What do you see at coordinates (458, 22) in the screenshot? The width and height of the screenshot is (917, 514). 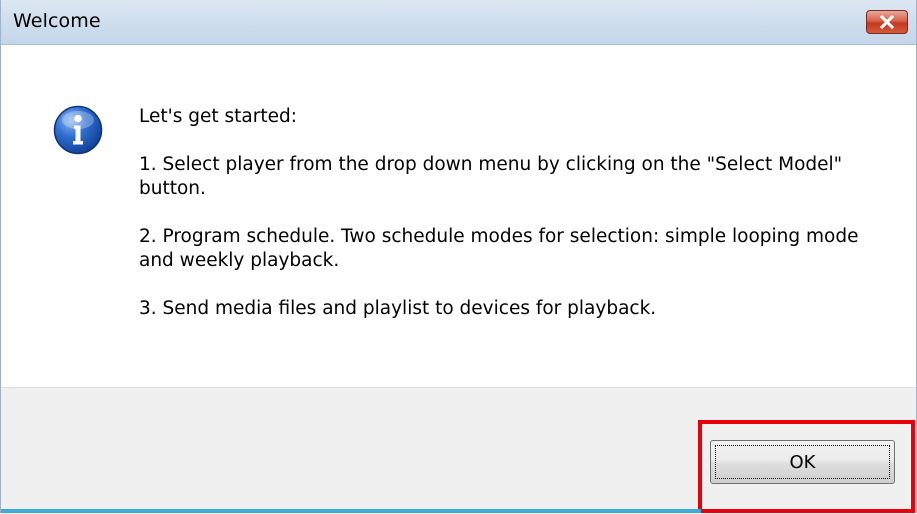 I see `title-bar: Welcome` at bounding box center [458, 22].